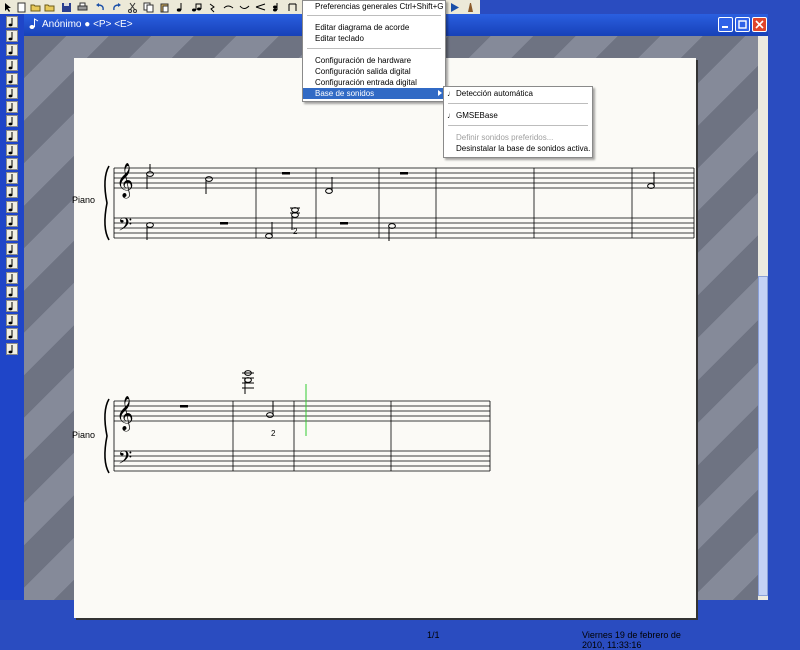  What do you see at coordinates (12, 320) in the screenshot?
I see `palette-tremolo-icon` at bounding box center [12, 320].